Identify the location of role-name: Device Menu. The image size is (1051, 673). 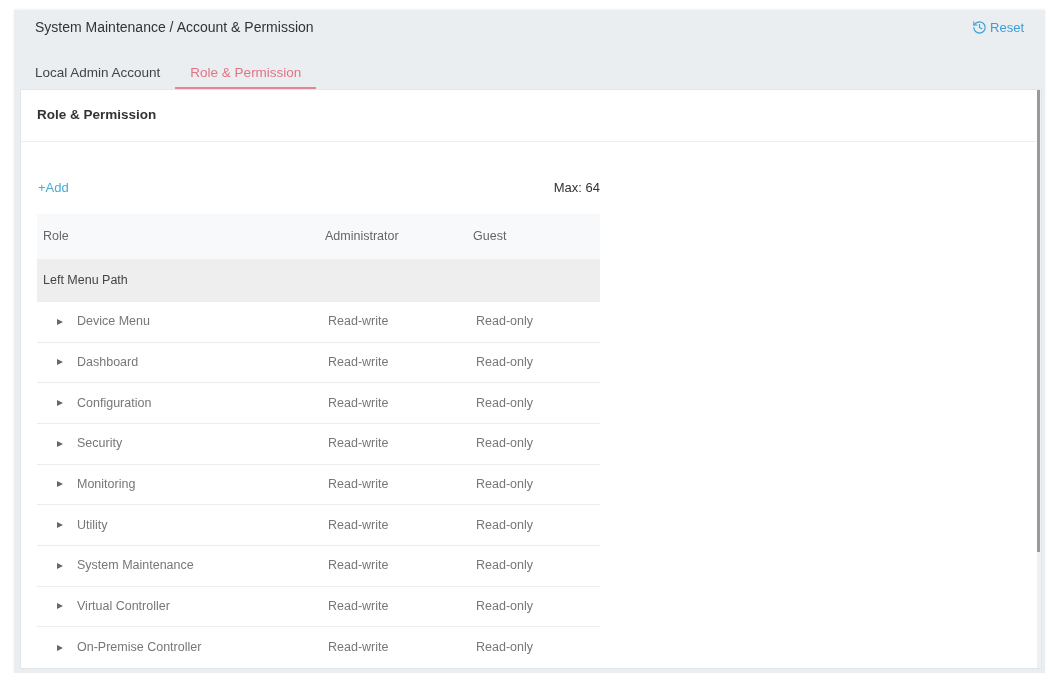
(113, 322).